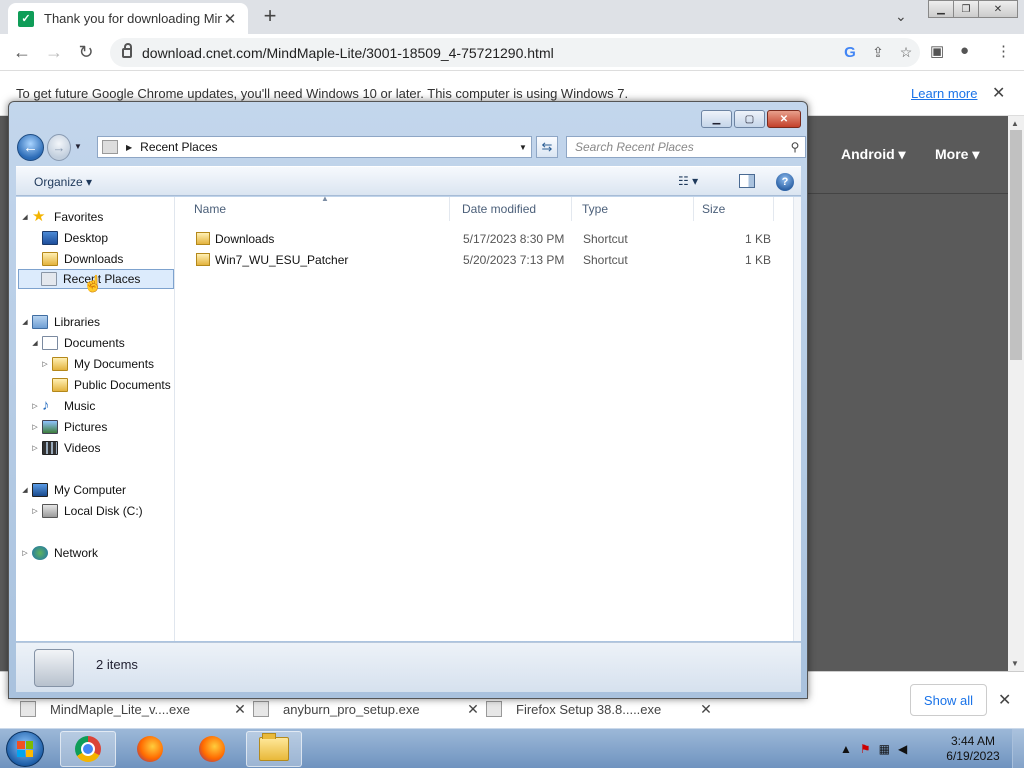 The image size is (1024, 768). What do you see at coordinates (850, 52) in the screenshot?
I see `google-lens-icon: G` at bounding box center [850, 52].